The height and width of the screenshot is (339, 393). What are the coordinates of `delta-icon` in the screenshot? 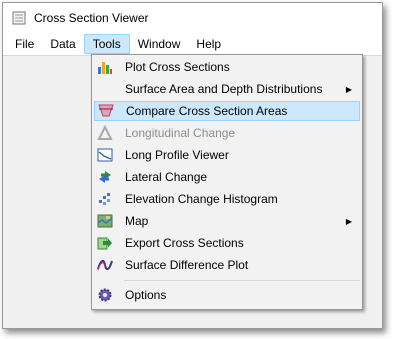 It's located at (105, 133).